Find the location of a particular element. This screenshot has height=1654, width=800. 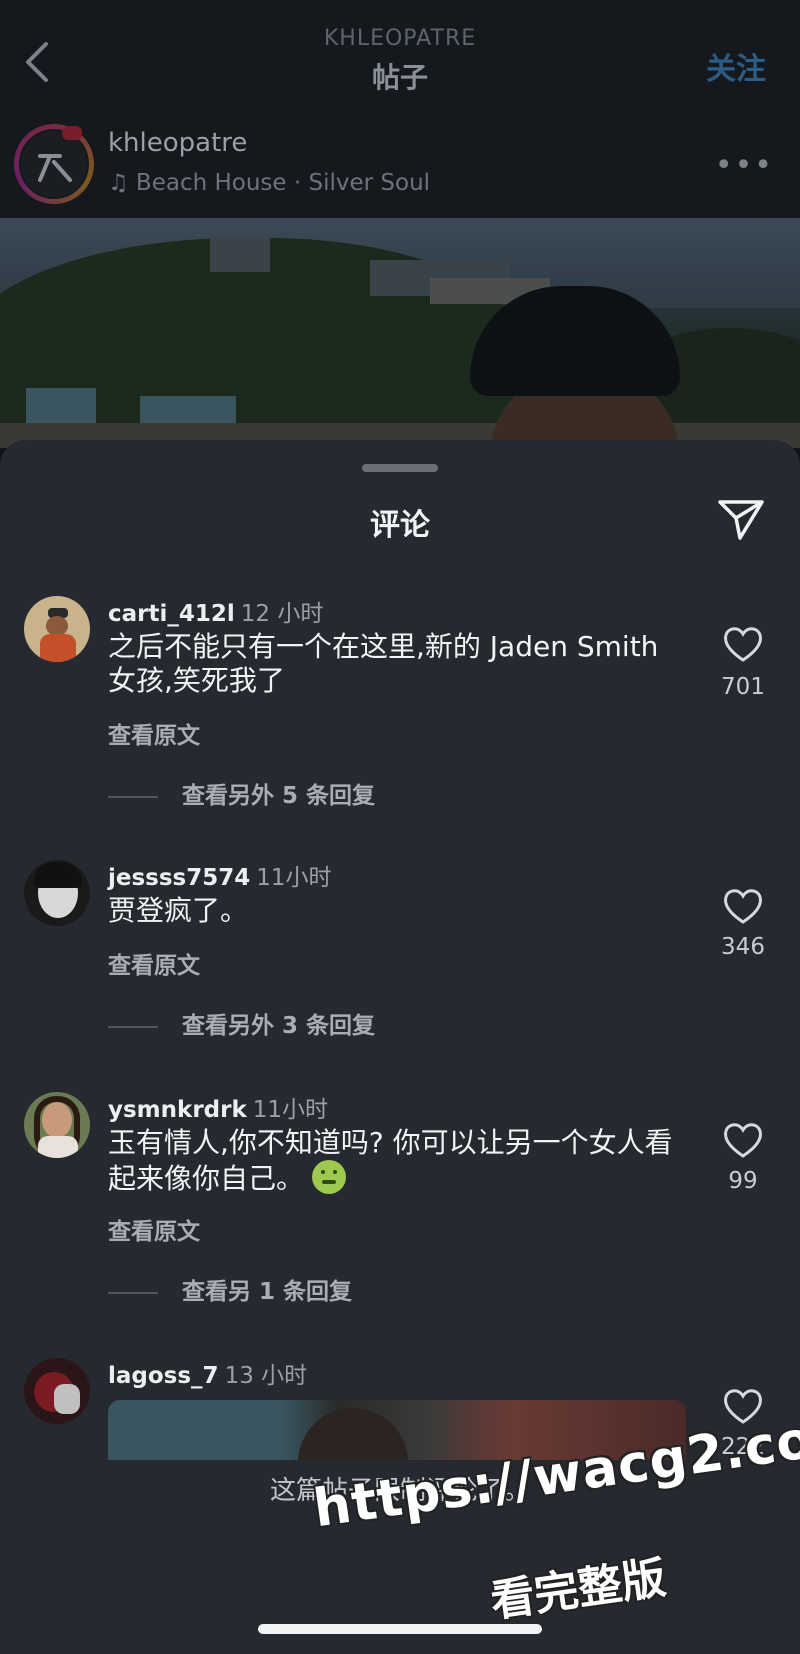

comment-username: jessss7574 is located at coordinates (179, 878).